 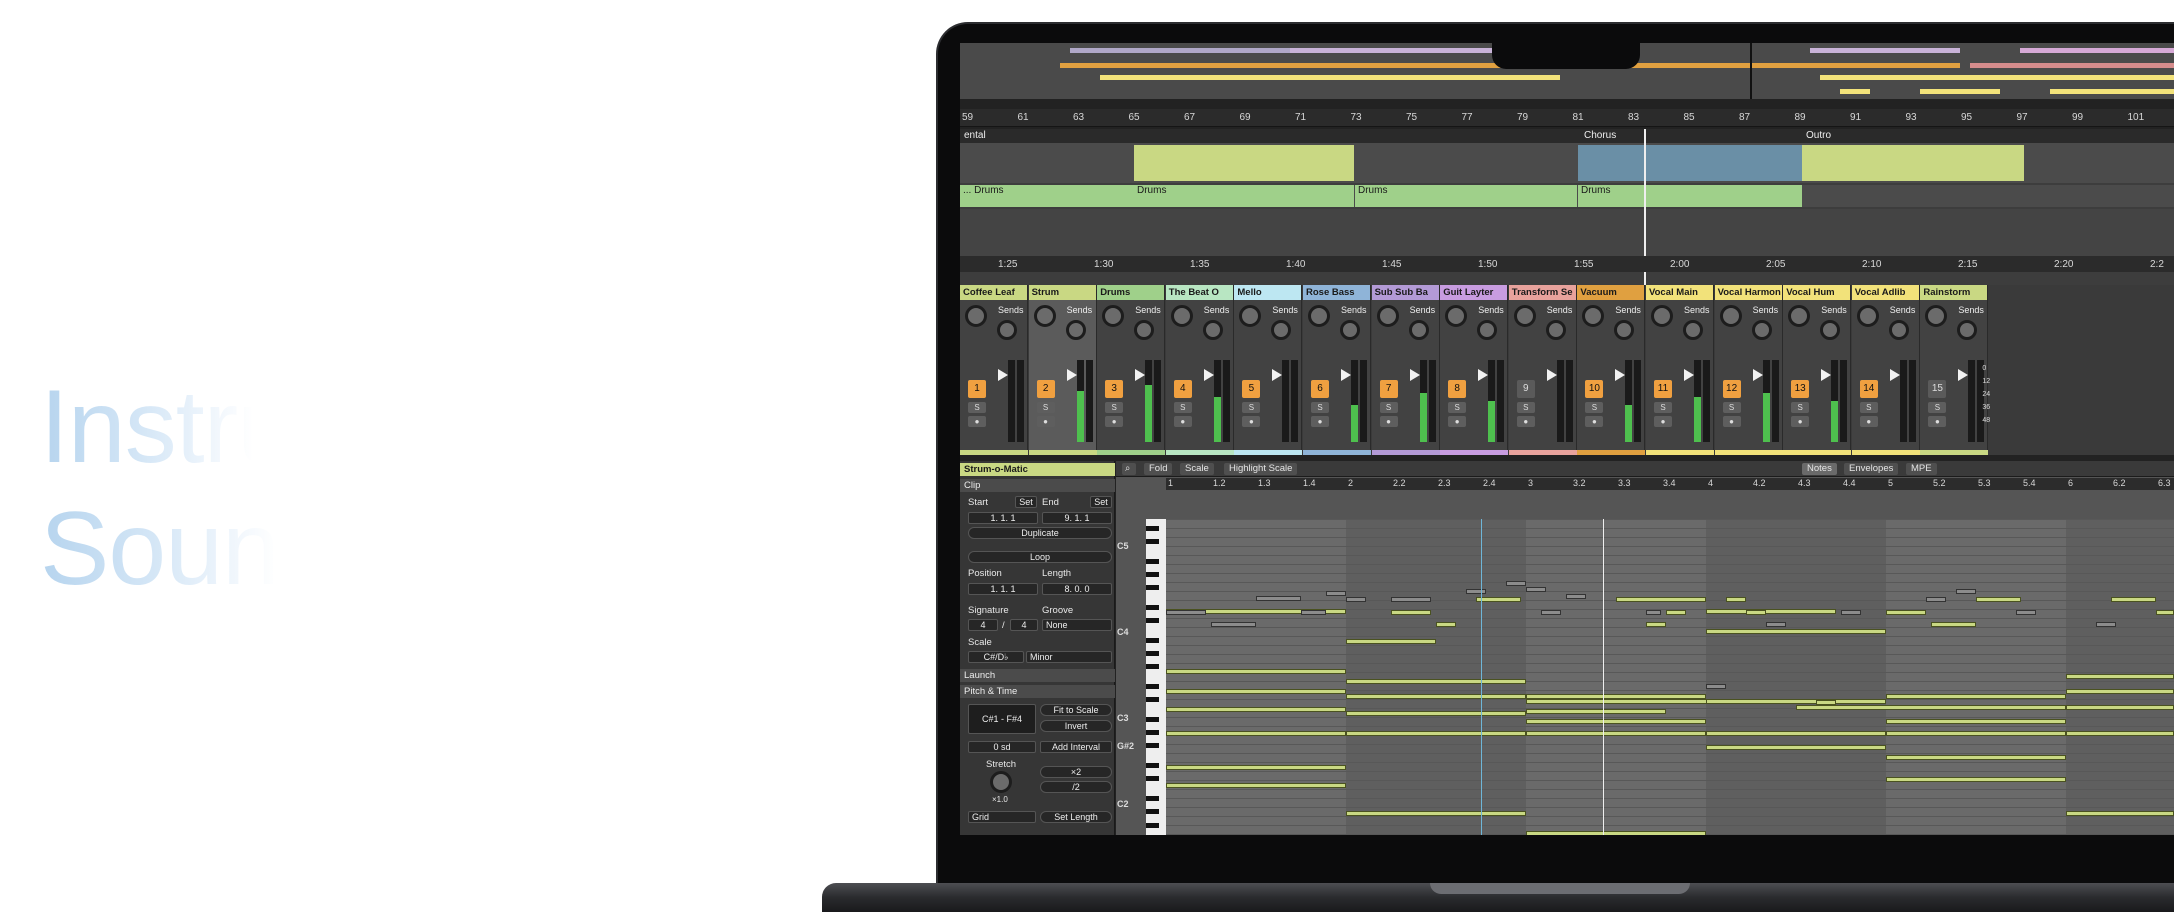 What do you see at coordinates (1002, 747) in the screenshot?
I see `semitone-field: 0 sd` at bounding box center [1002, 747].